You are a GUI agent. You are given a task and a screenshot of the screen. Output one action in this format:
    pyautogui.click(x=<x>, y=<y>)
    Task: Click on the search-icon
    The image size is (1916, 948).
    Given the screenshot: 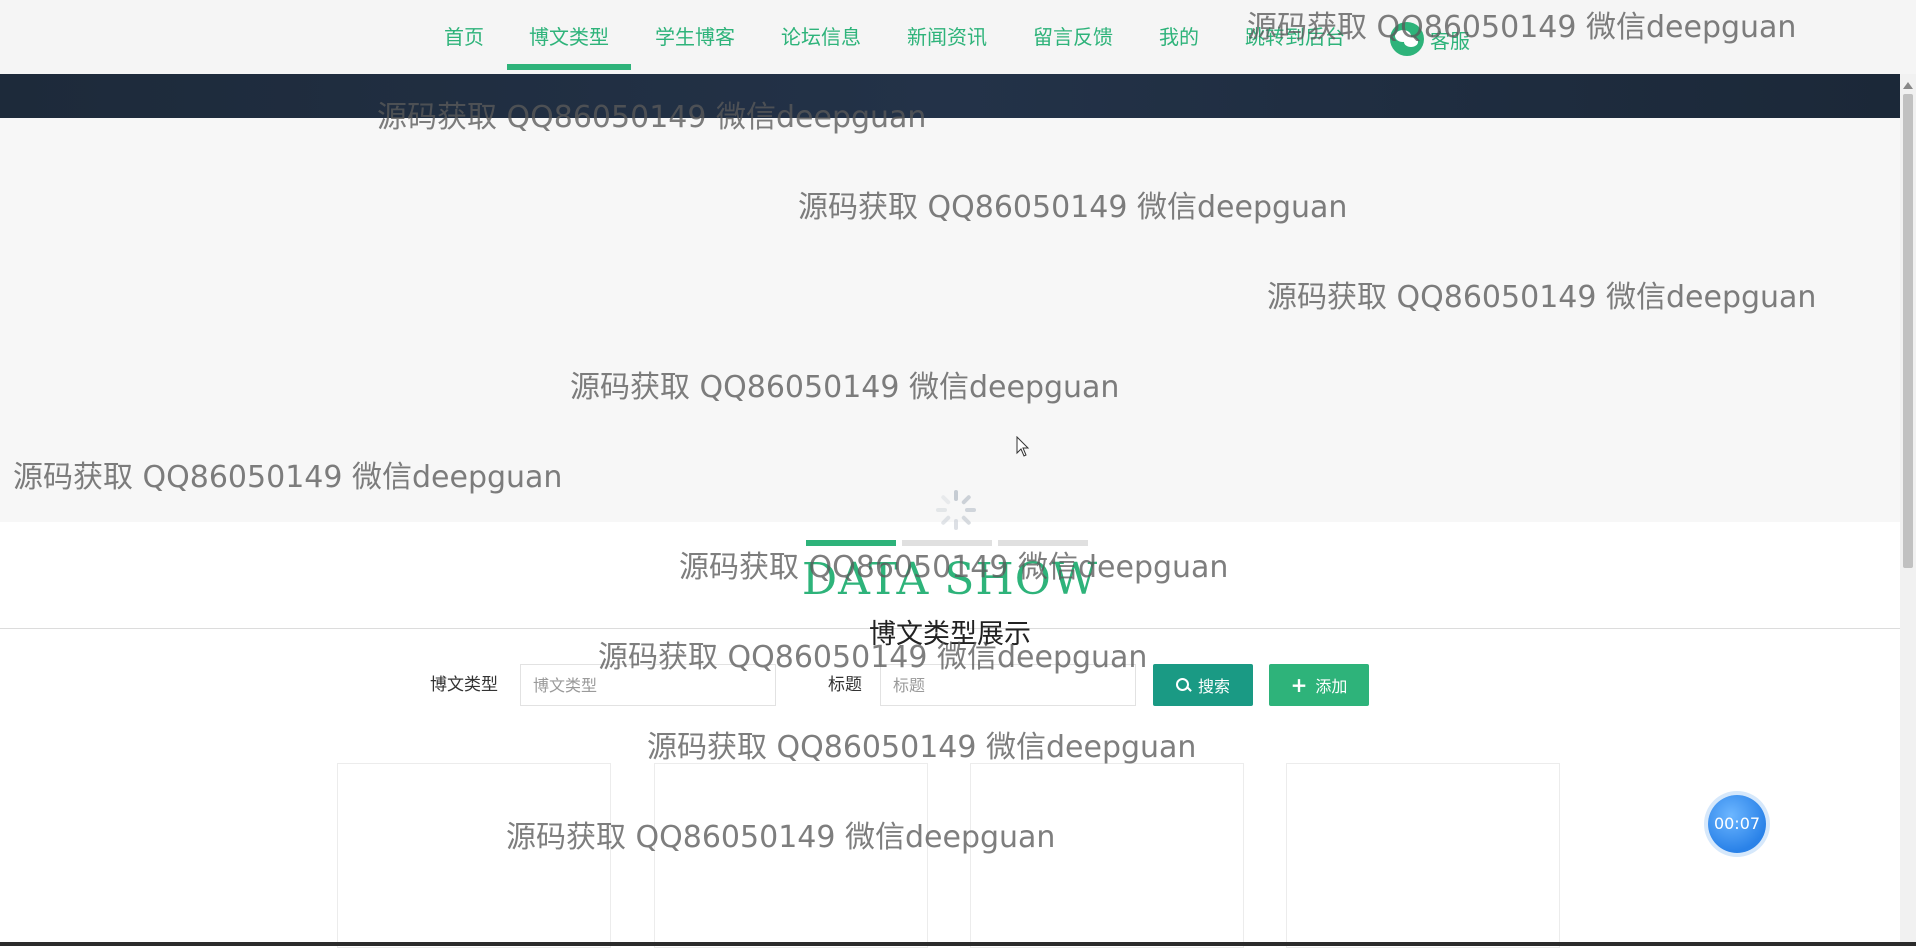 What is the action you would take?
    pyautogui.click(x=1182, y=685)
    